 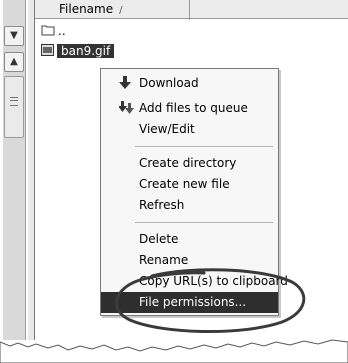 What do you see at coordinates (184, 184) in the screenshot?
I see `menu-item-label: Create new file` at bounding box center [184, 184].